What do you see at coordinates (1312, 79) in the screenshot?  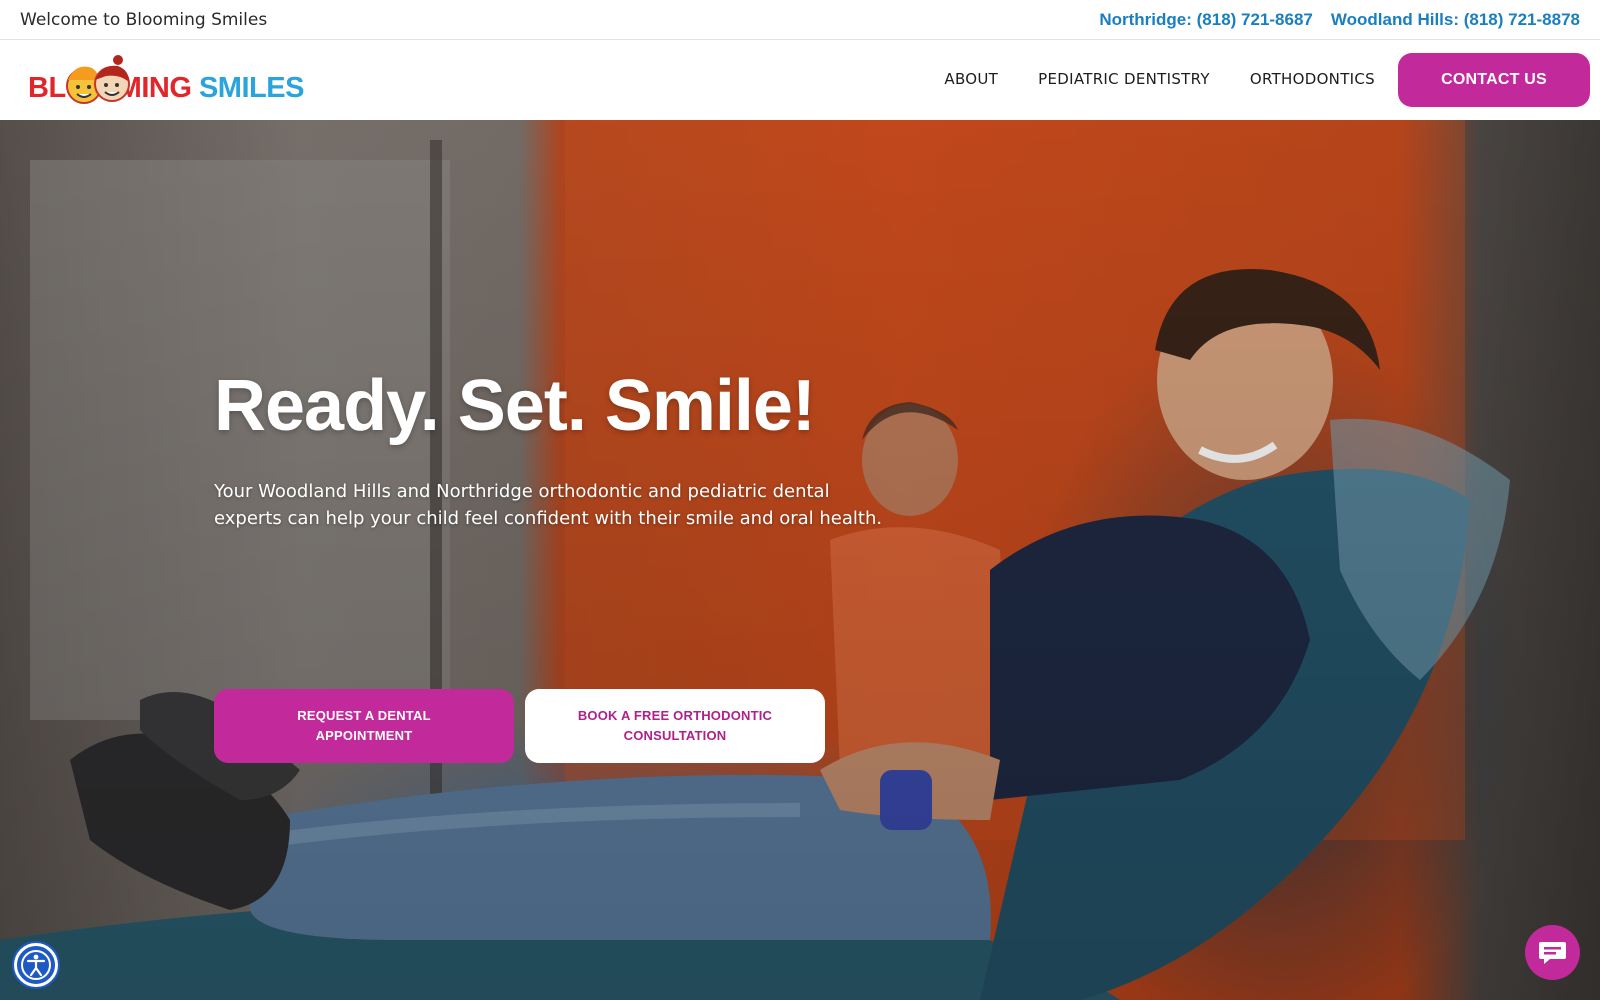 I see `nav-orthodontics: ORTHODONTICS` at bounding box center [1312, 79].